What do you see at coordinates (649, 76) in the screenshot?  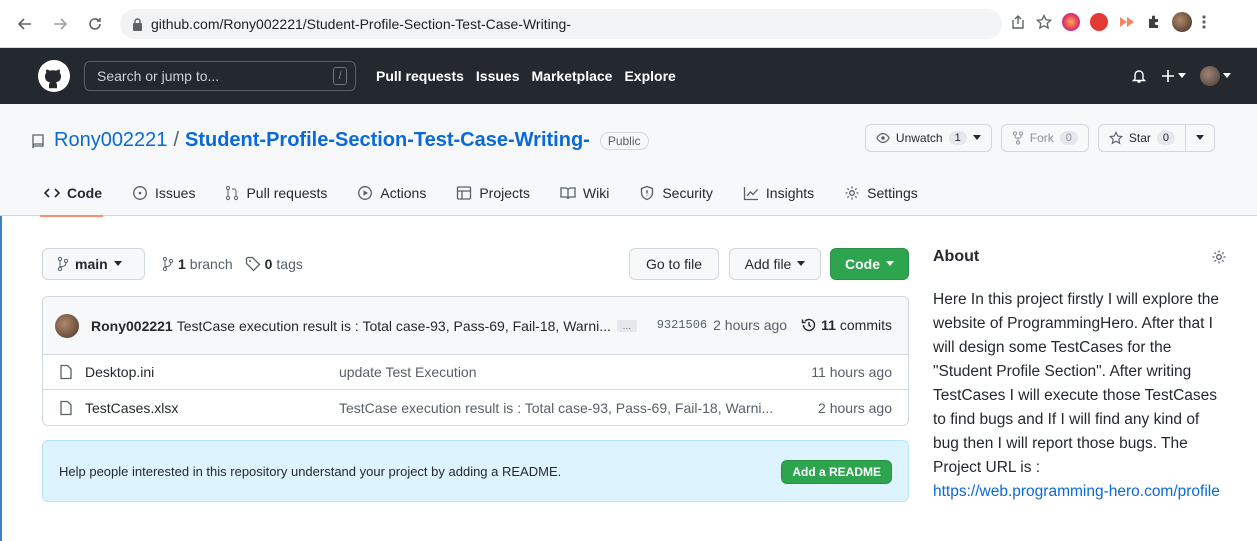 I see `nav-explore: Explore` at bounding box center [649, 76].